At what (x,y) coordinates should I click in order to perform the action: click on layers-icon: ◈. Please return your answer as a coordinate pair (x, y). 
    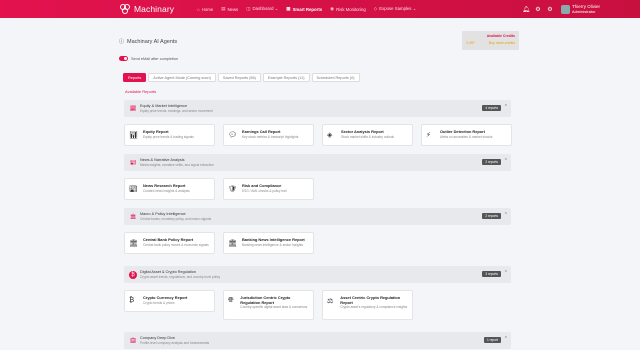
    Looking at the image, I should click on (330, 135).